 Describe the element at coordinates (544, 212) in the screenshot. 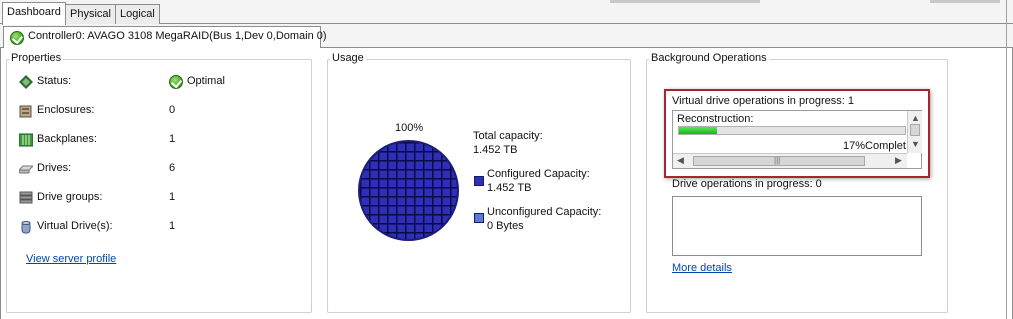

I see `unconfigured-capacity-label: Unconfigured Capacity:` at that location.